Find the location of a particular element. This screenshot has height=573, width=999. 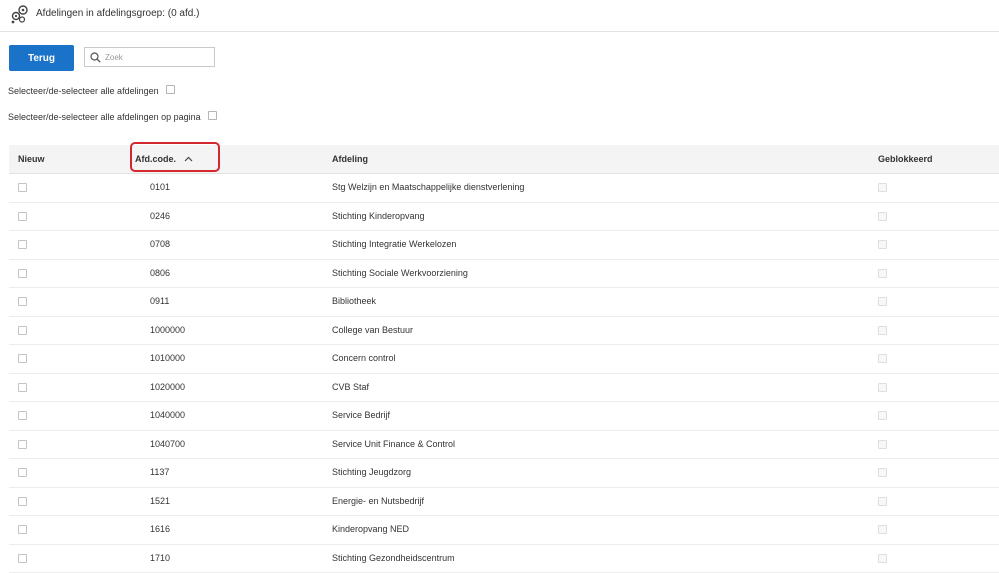

table-row: 1710 Stichting Gezondheidscentrum is located at coordinates (504, 559).